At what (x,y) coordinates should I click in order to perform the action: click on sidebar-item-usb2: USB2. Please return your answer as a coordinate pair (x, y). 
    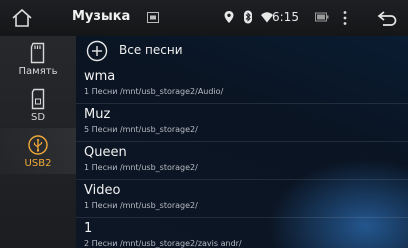
    Looking at the image, I should click on (38, 151).